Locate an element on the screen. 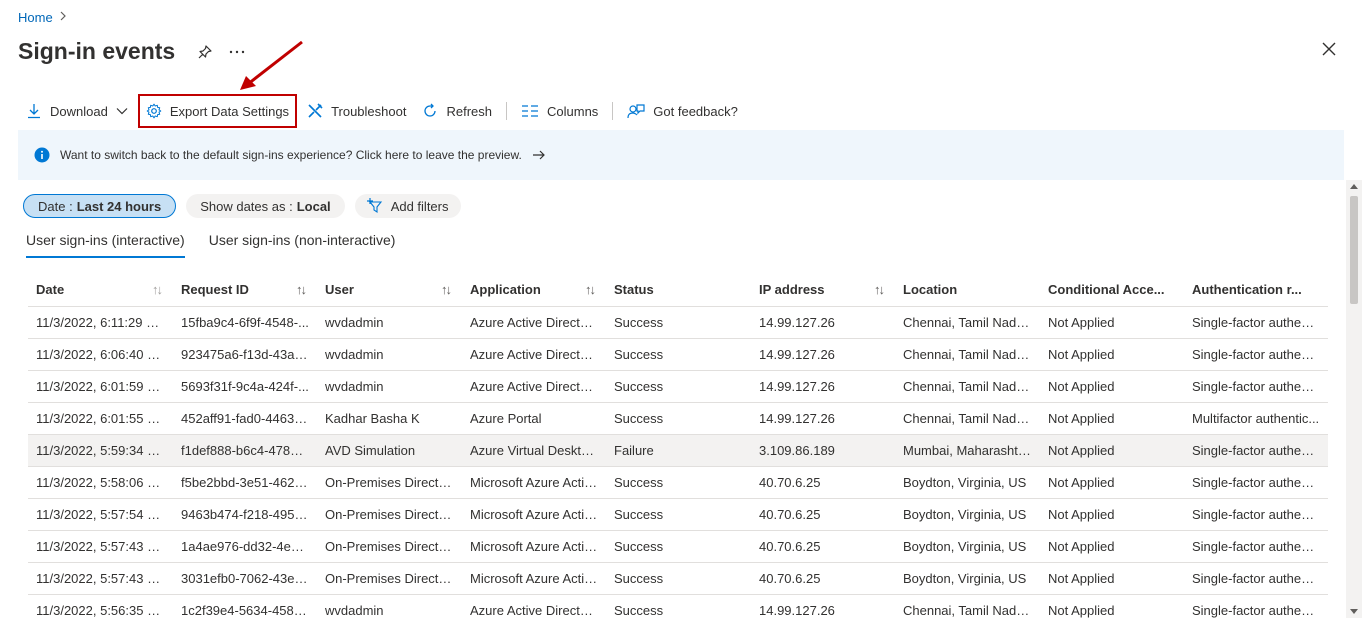 This screenshot has height=618, width=1364. cell-user: Kadhar Basha K is located at coordinates (389, 418).